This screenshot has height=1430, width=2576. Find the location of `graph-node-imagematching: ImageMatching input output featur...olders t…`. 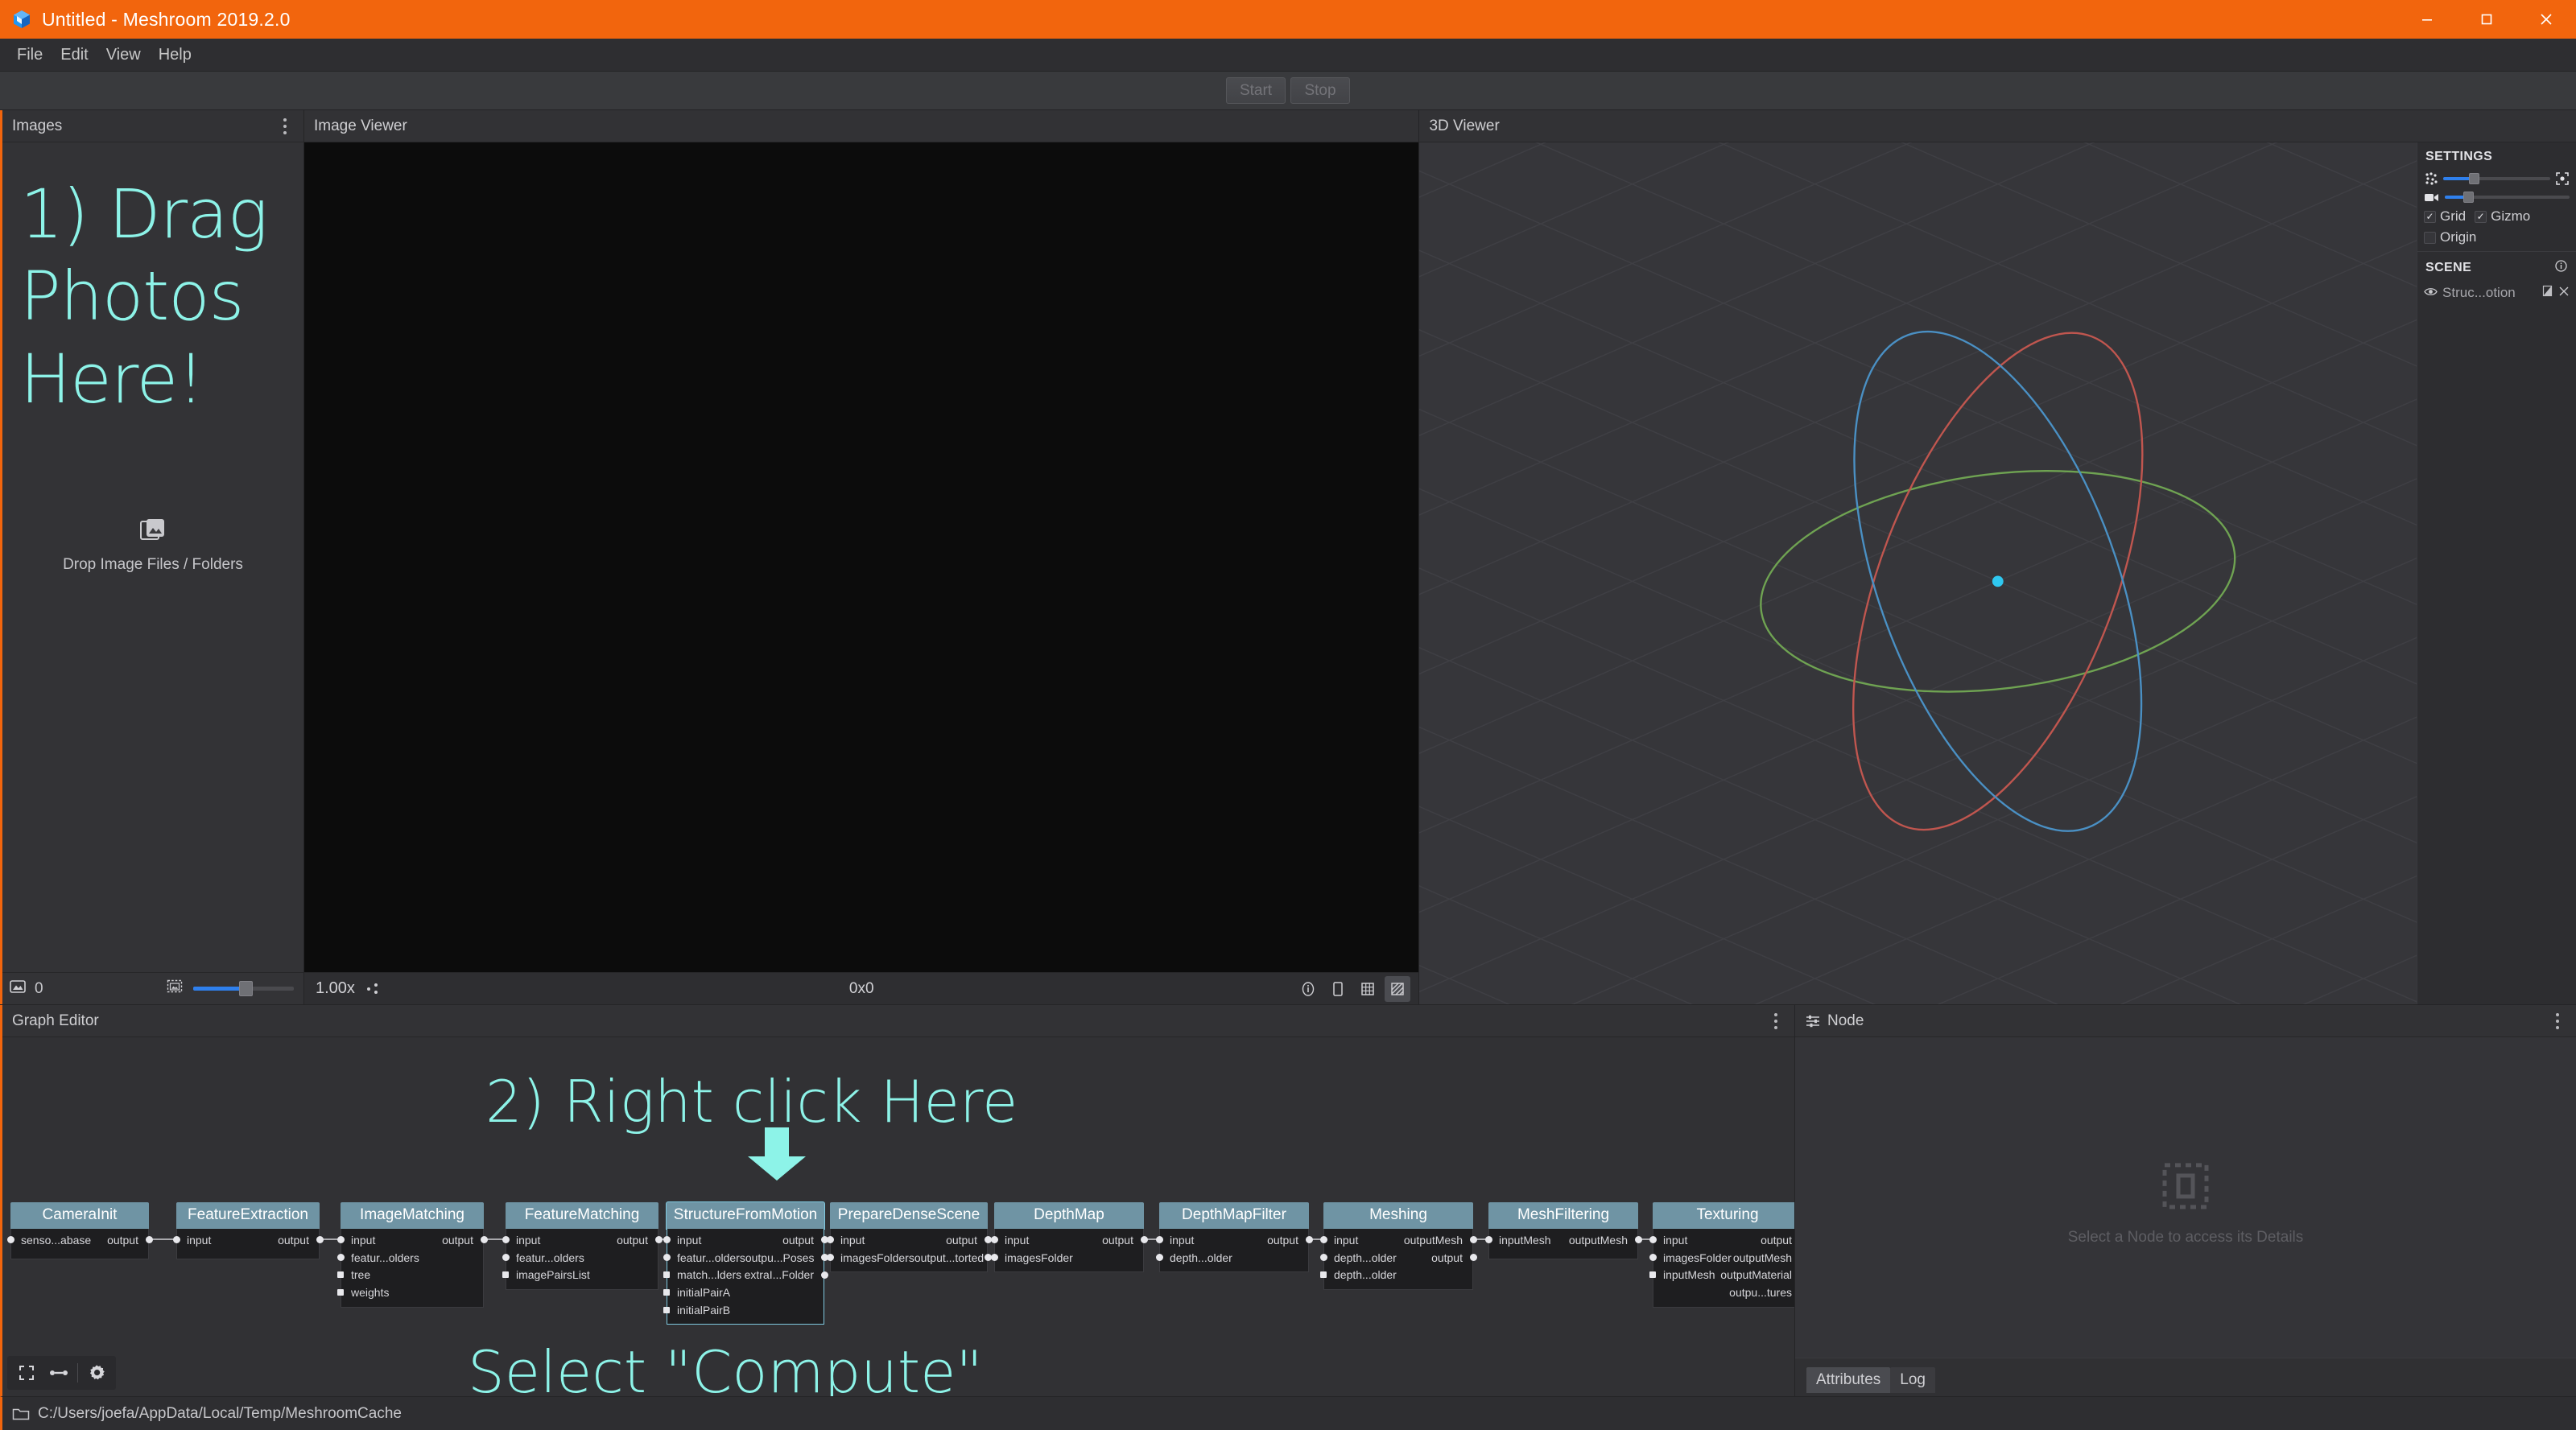

graph-node-imagematching: ImageMatching input output featur...olders t… is located at coordinates (412, 1255).